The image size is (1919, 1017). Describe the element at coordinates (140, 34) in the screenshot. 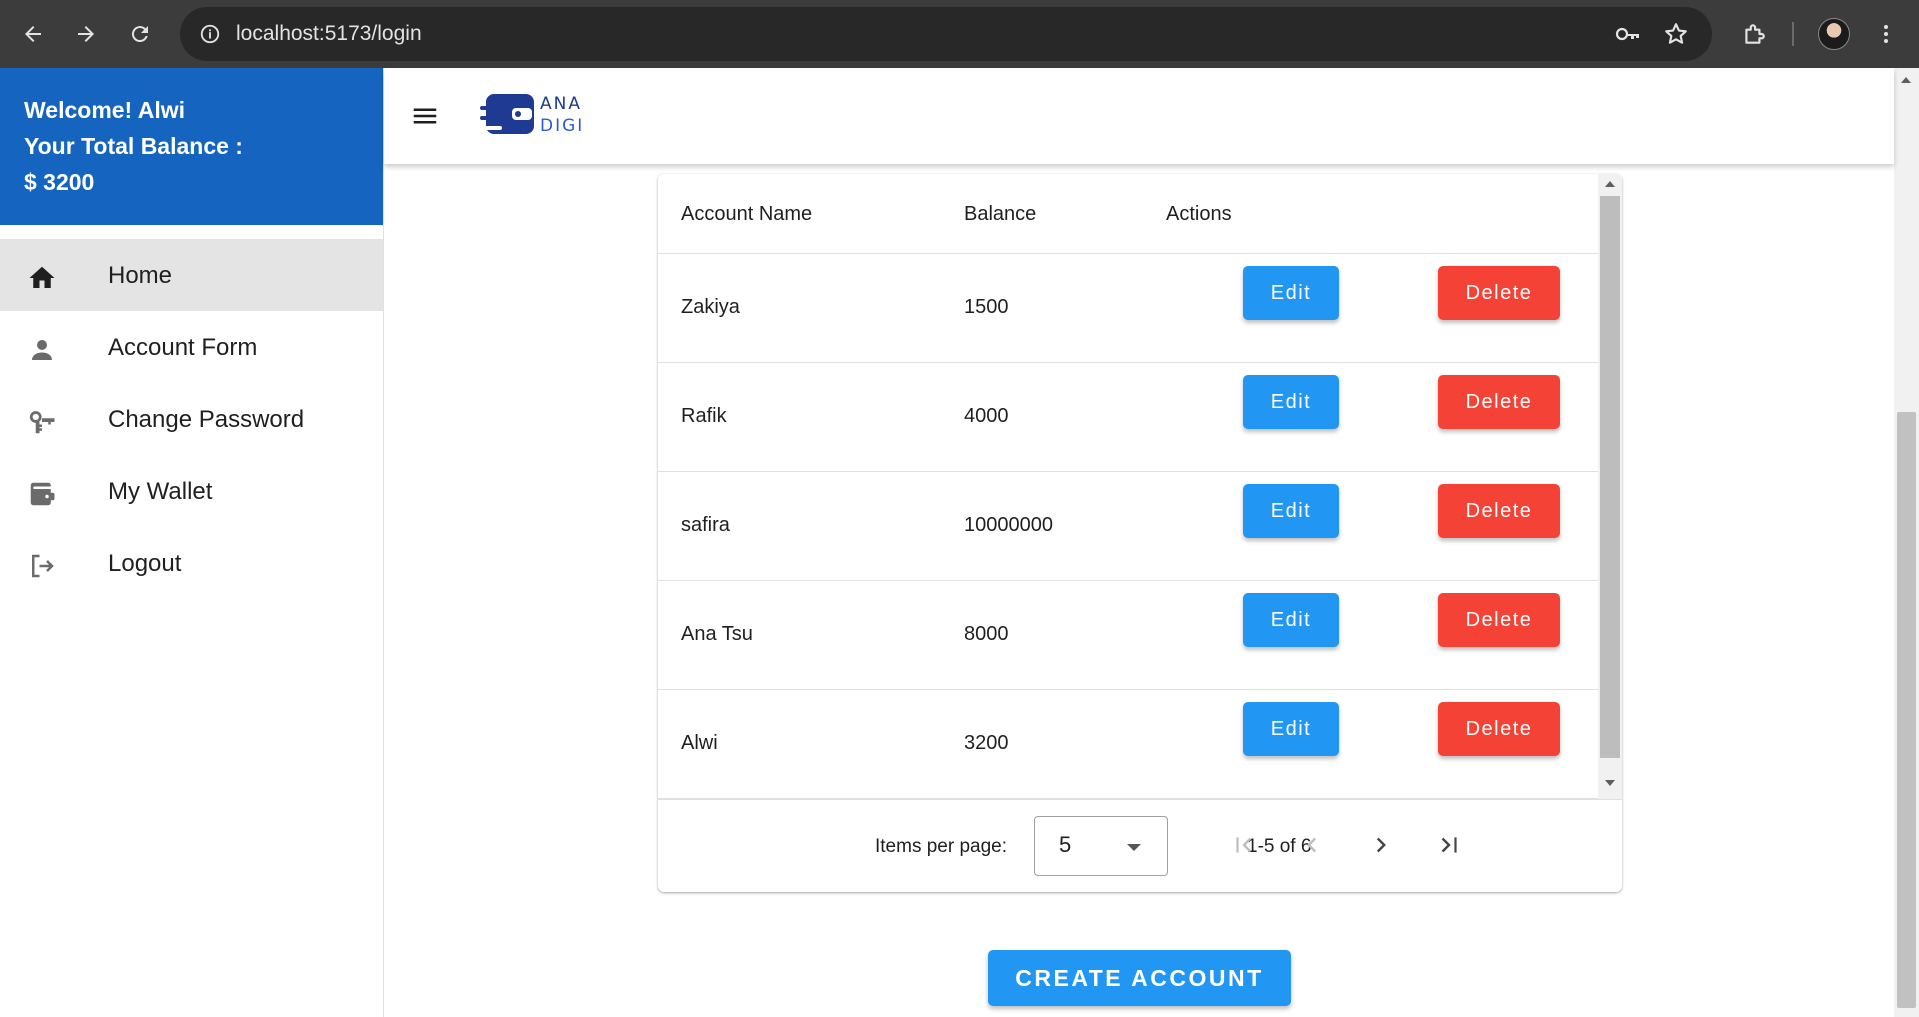

I see `reload-icon` at that location.